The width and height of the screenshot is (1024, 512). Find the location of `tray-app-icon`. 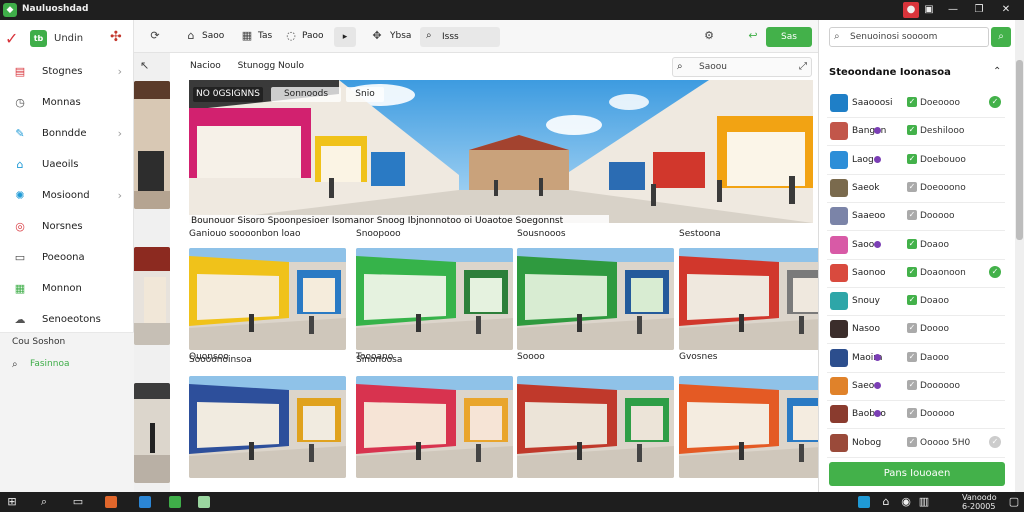

tray-app-icon is located at coordinates (864, 502).